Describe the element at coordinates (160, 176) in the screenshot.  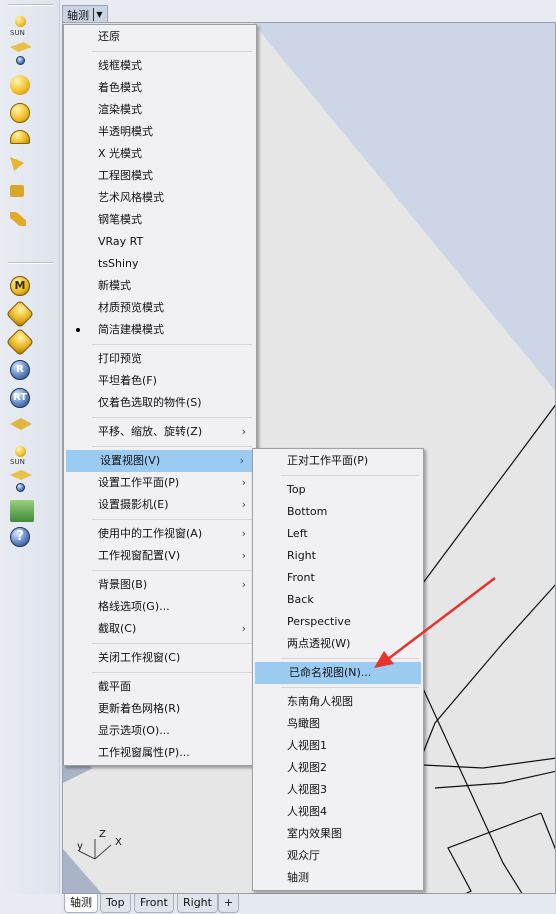
I see `menu-item: 工程图模式` at that location.